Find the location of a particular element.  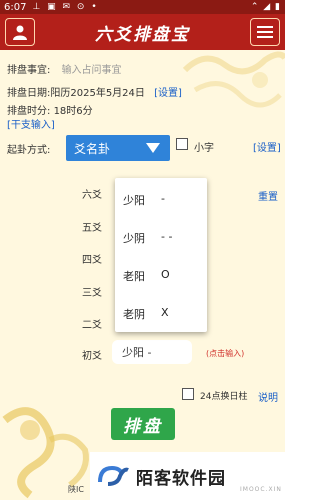

watermark-logo-icon is located at coordinates (113, 475).